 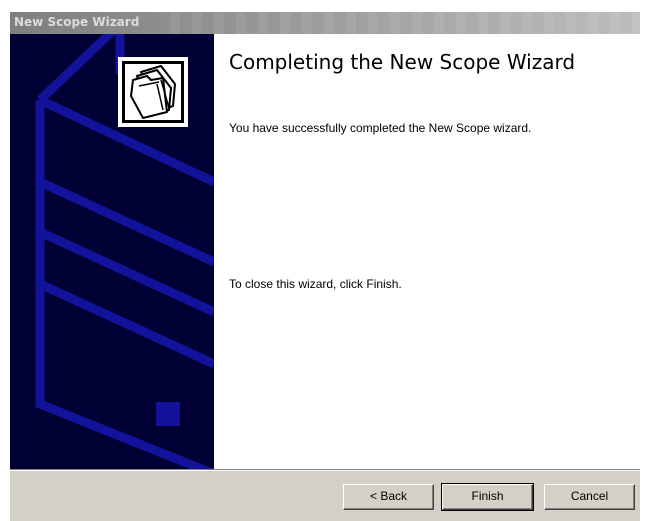 What do you see at coordinates (315, 284) in the screenshot?
I see `close-instruction: To close this wizard, click Finish.` at bounding box center [315, 284].